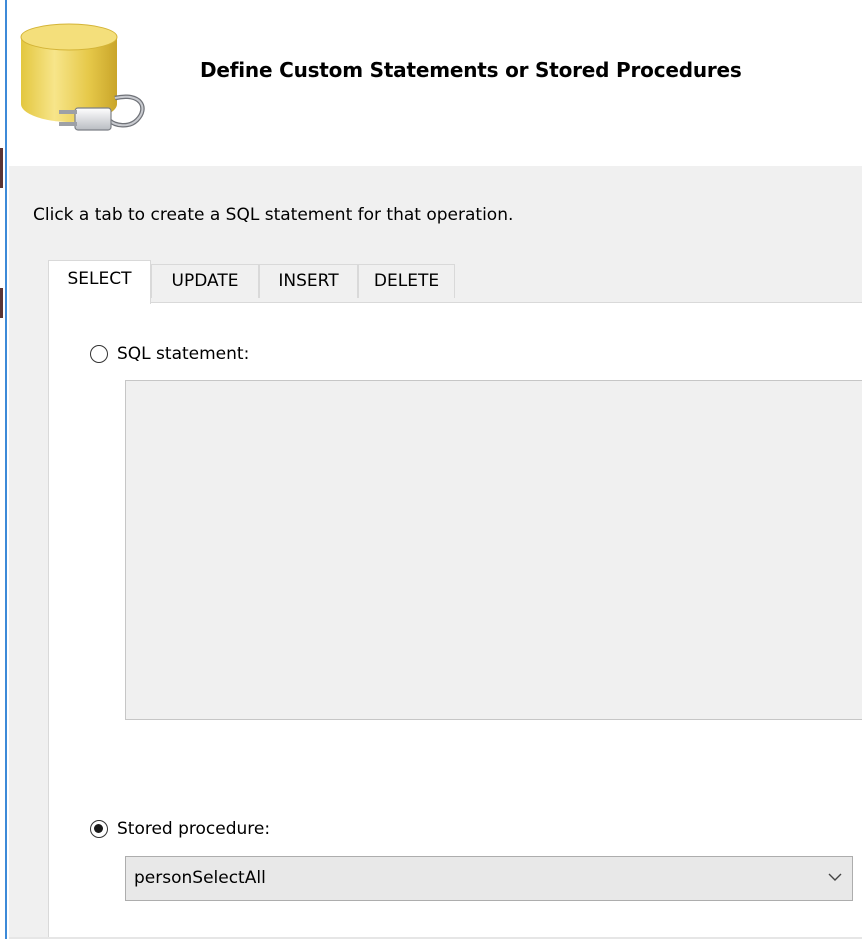  Describe the element at coordinates (99, 282) in the screenshot. I see `tab-select: SELECT` at that location.